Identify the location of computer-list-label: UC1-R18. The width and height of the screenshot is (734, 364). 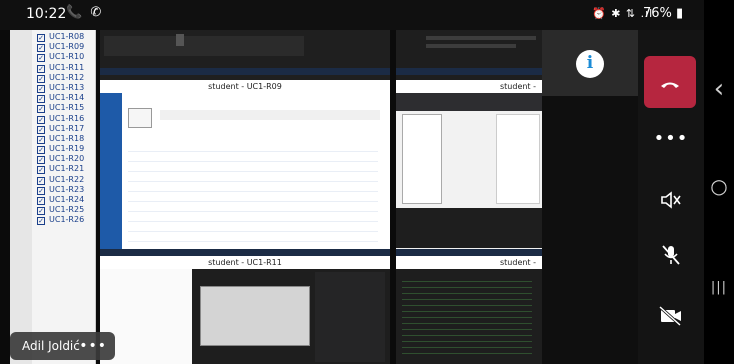
(67, 138).